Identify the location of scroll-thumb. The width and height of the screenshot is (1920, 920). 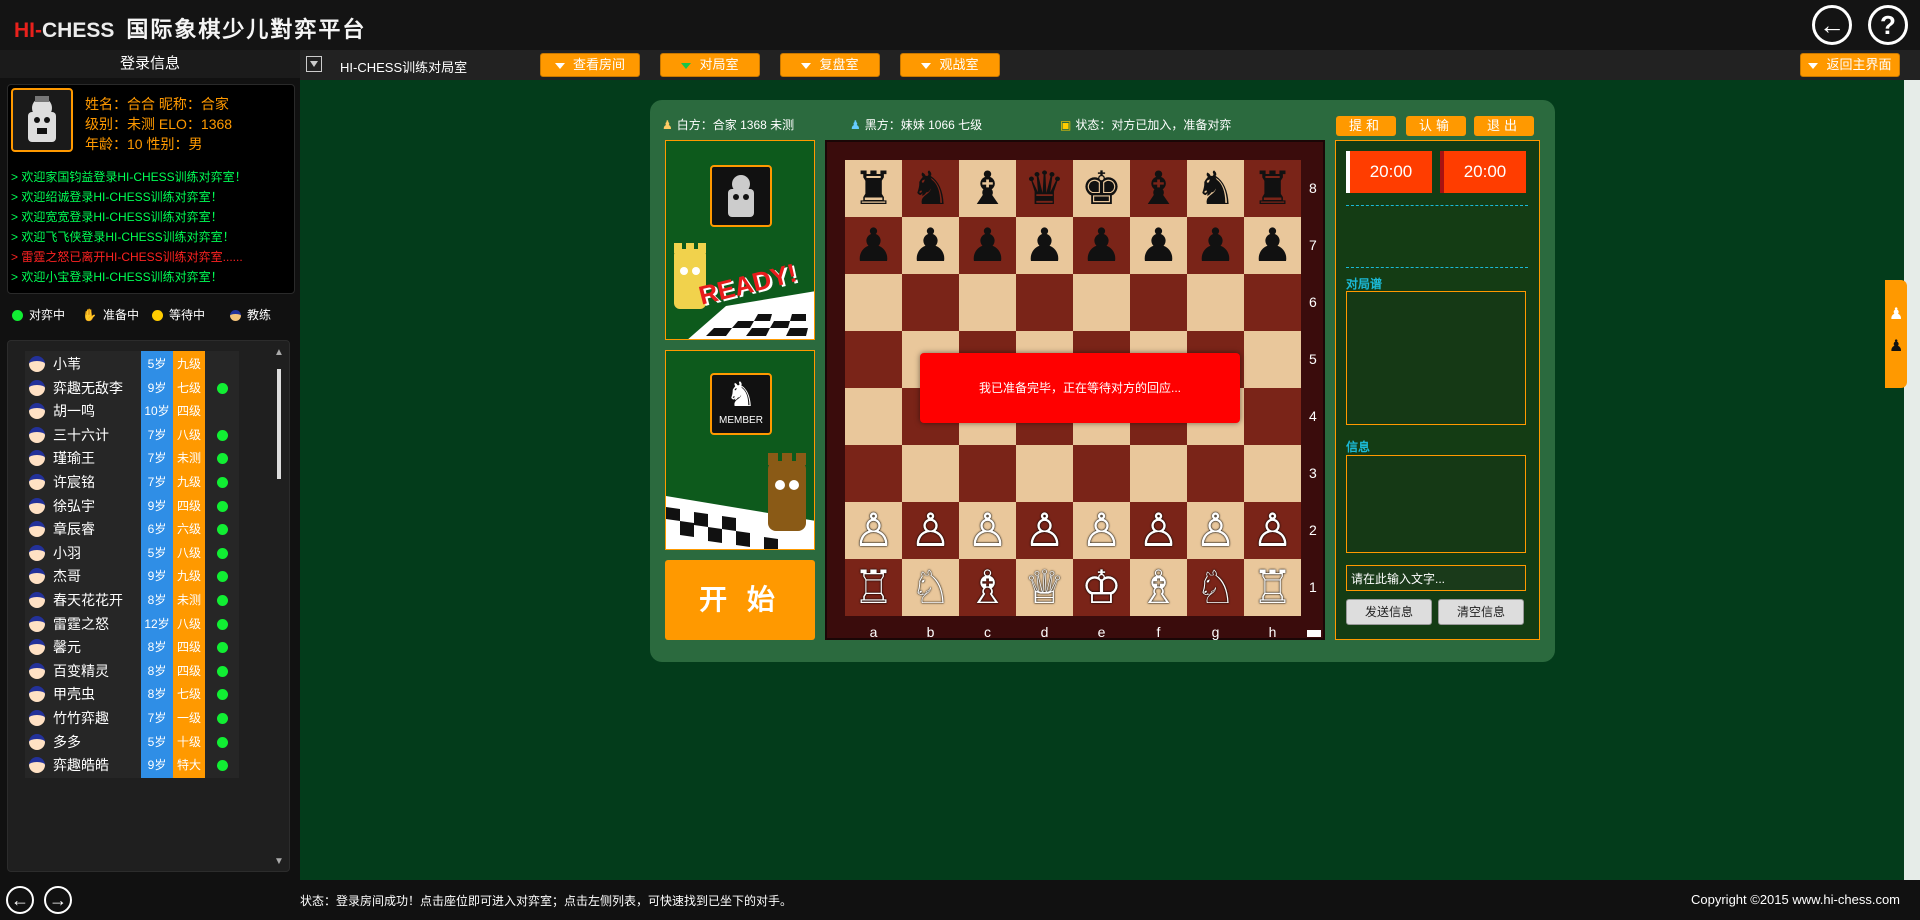
(279, 424).